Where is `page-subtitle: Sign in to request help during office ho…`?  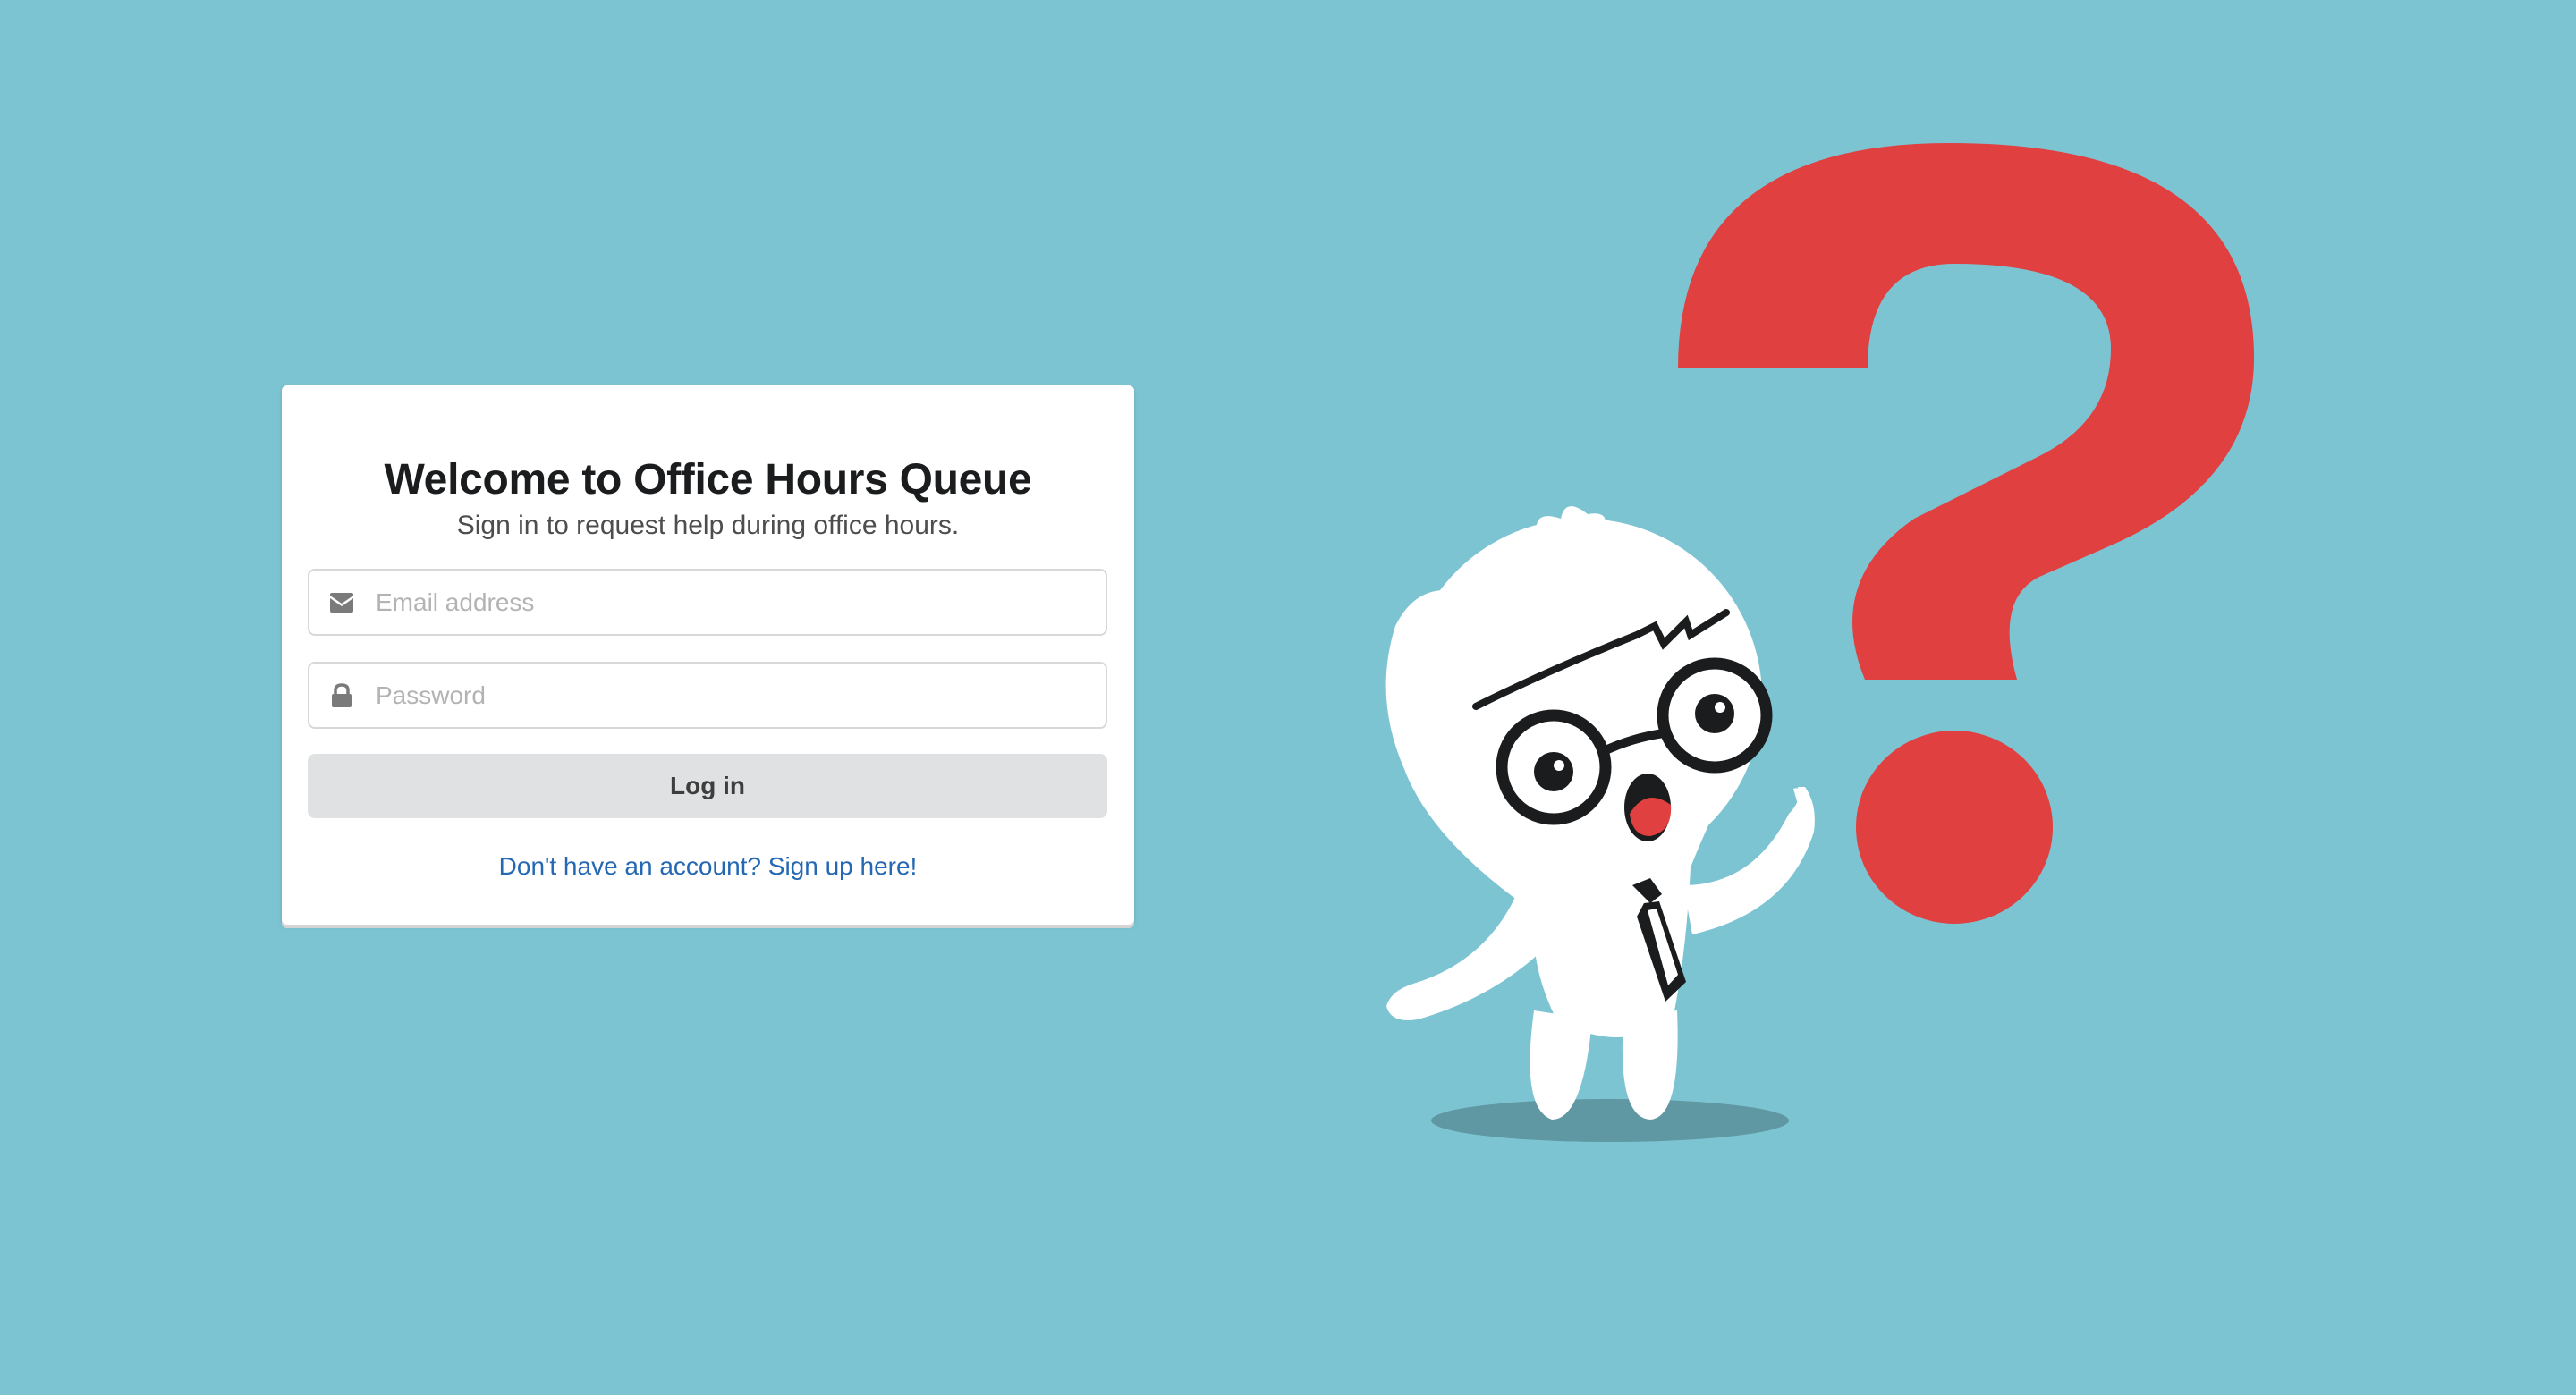
page-subtitle: Sign in to request help during office ho… is located at coordinates (708, 525).